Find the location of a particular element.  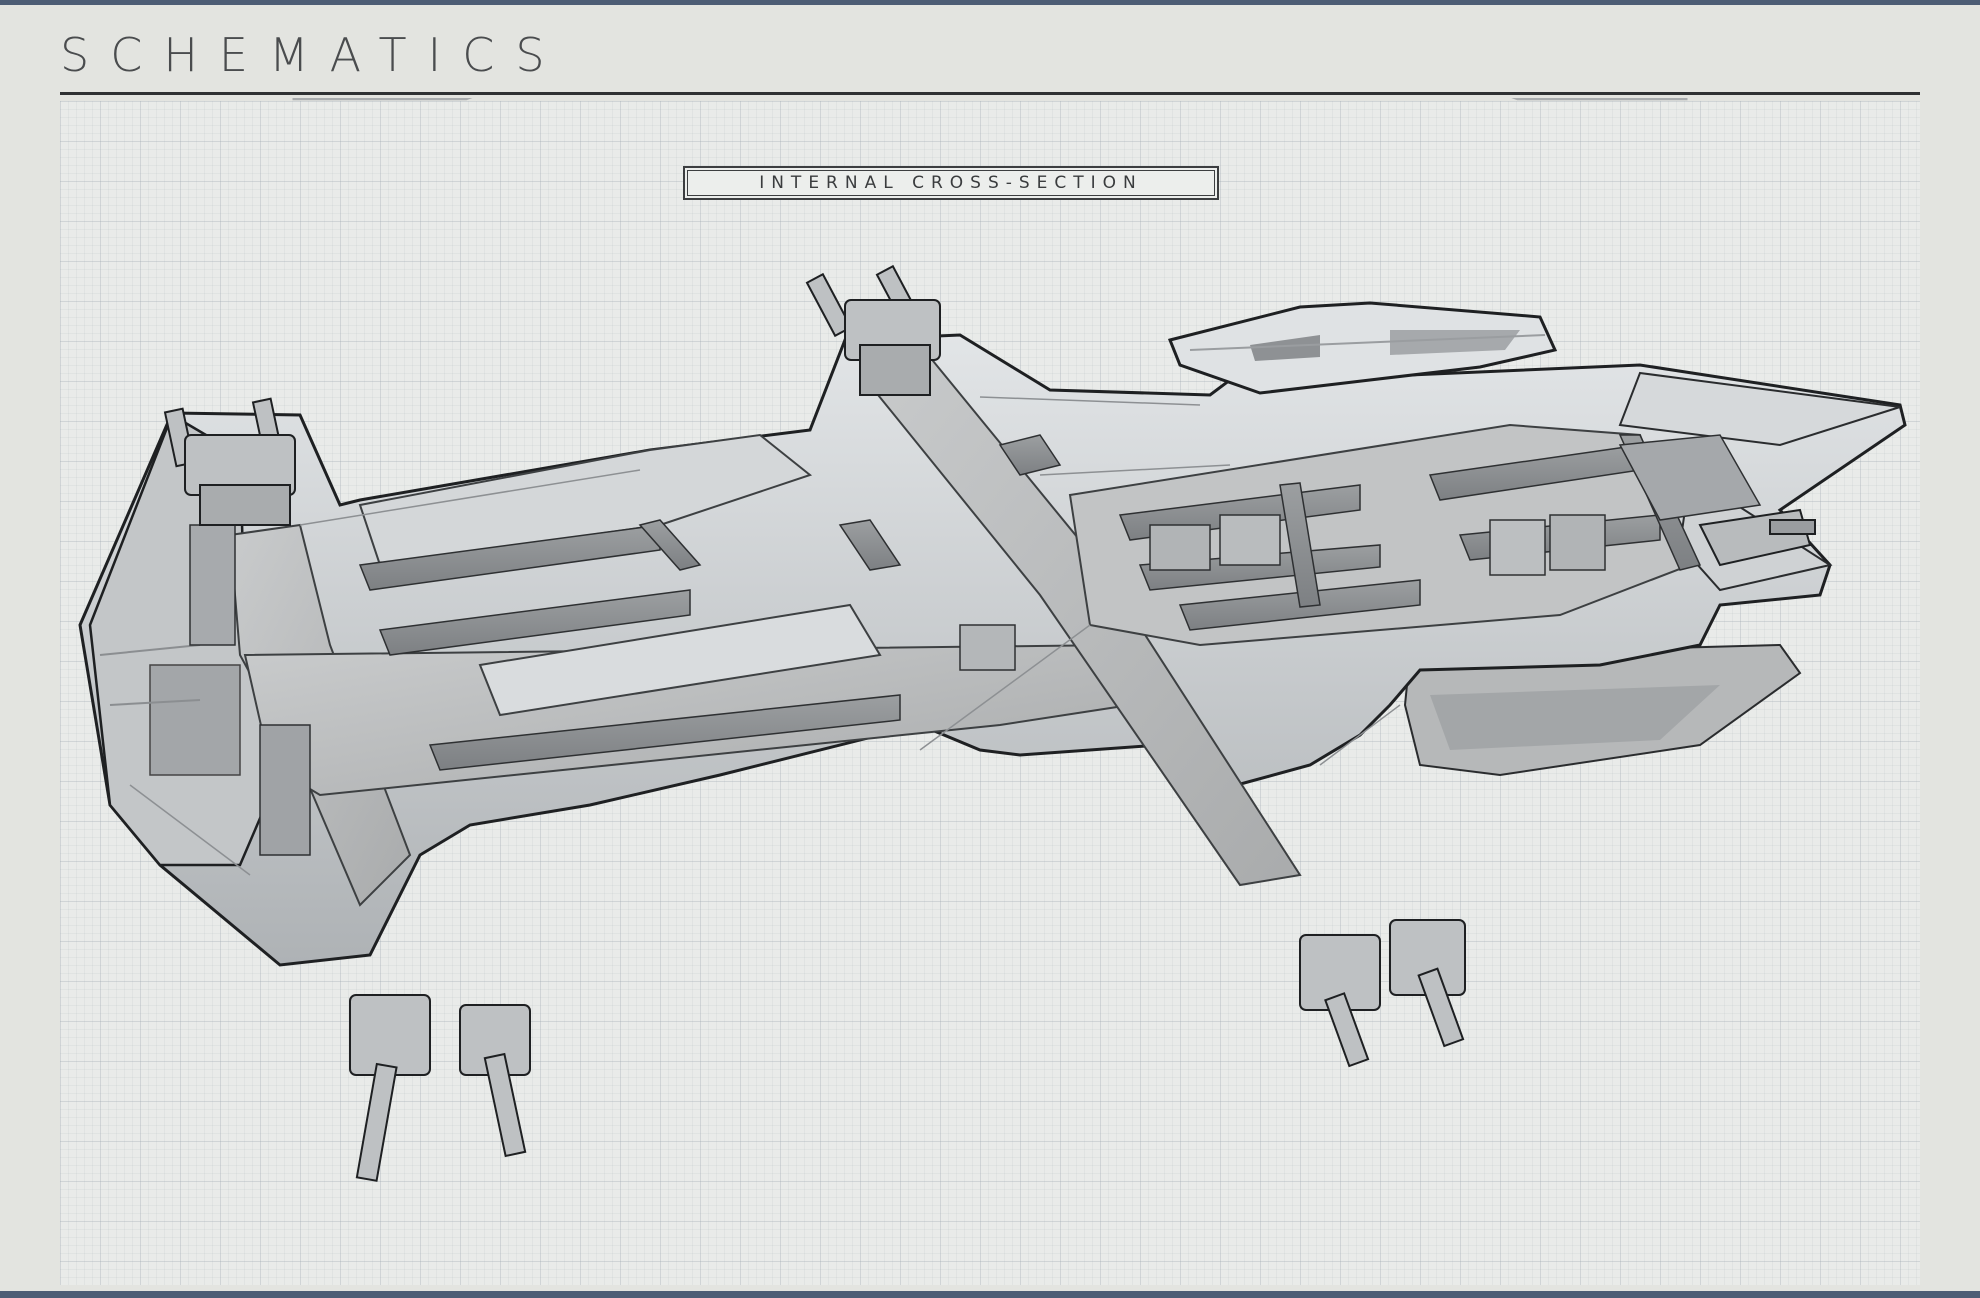

forward-top-turret is located at coordinates (873, 330).